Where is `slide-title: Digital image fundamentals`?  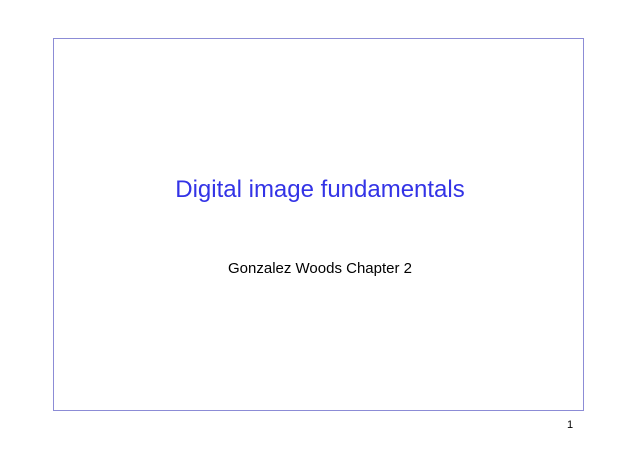
slide-title: Digital image fundamentals is located at coordinates (320, 189).